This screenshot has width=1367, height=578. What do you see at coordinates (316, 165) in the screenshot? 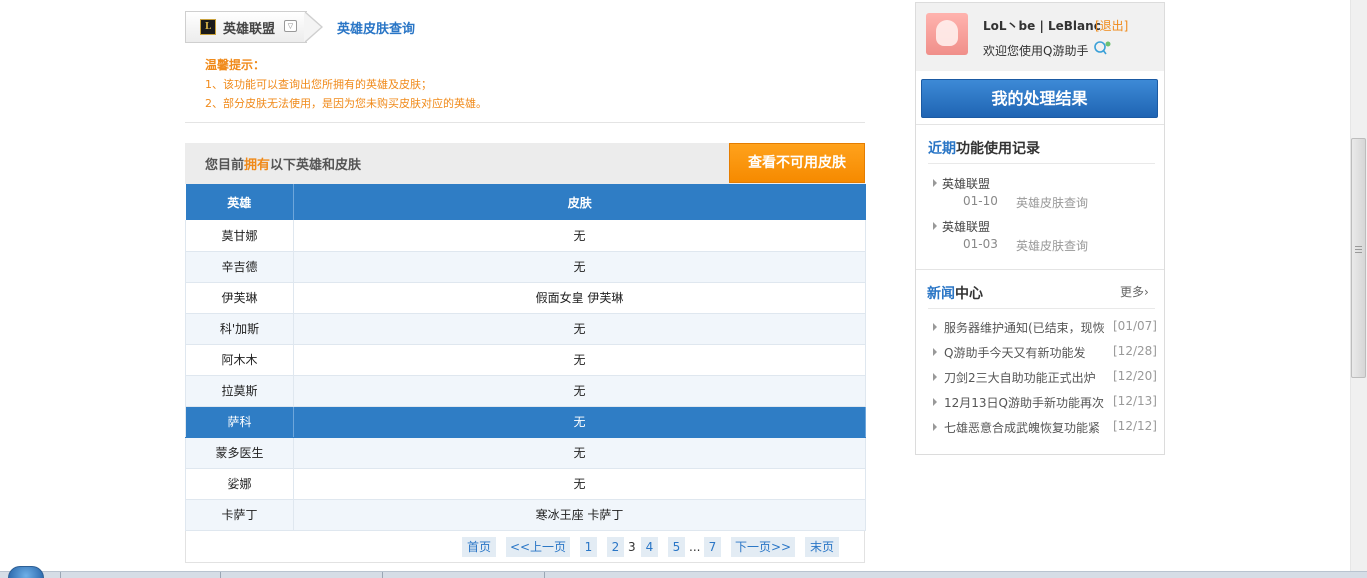
I see `owned-suffix: 以下英雄和皮肤` at bounding box center [316, 165].